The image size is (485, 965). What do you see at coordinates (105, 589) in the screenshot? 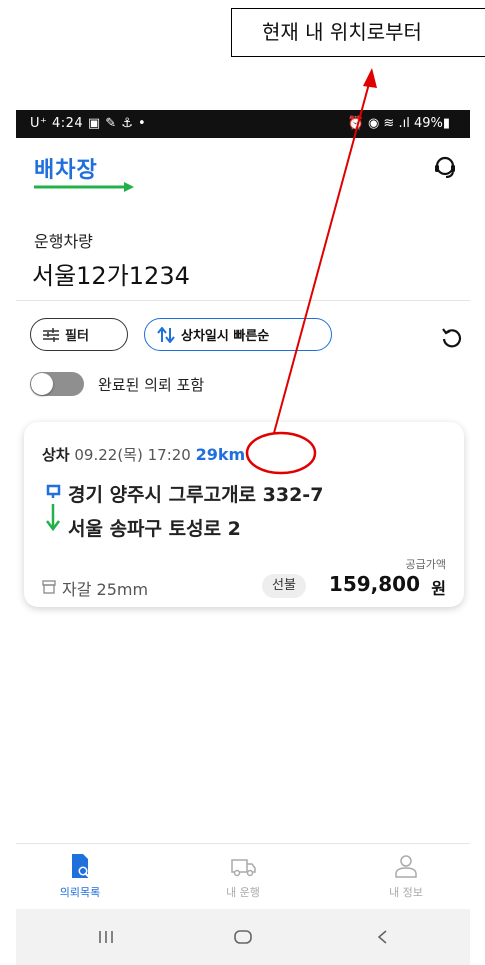
I see `cargo-type: 자갈 25mm` at bounding box center [105, 589].